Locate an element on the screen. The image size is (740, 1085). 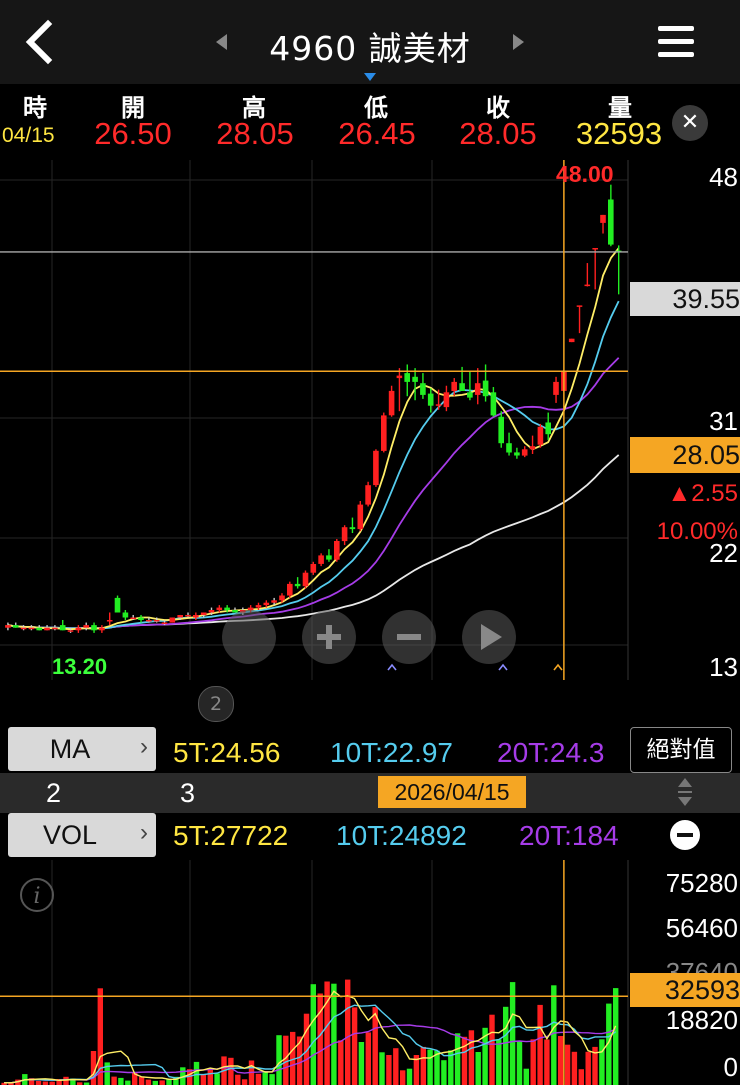
rewind-button is located at coordinates (249, 637).